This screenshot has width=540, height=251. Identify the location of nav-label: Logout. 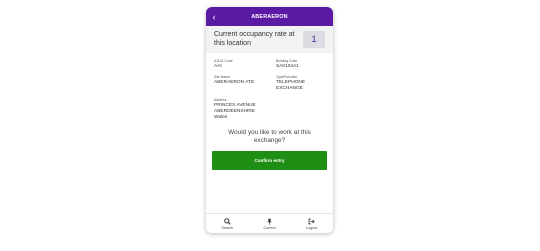
(312, 227).